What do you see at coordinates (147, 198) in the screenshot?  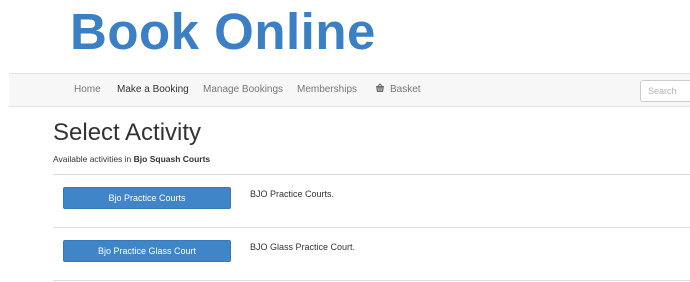 I see `activity-button-practice-courts: Bjo Practice Courts` at bounding box center [147, 198].